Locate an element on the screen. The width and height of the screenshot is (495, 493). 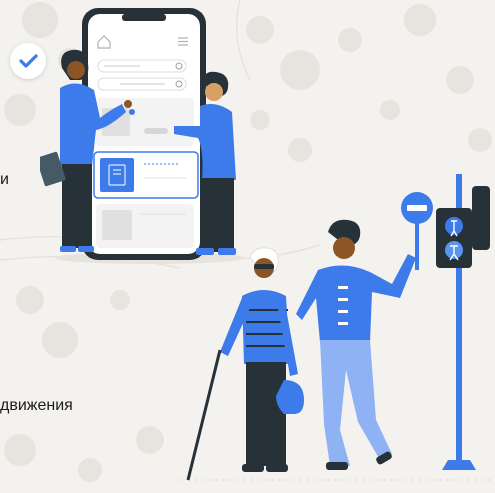
text-fragment-2: движения is located at coordinates (36, 405).